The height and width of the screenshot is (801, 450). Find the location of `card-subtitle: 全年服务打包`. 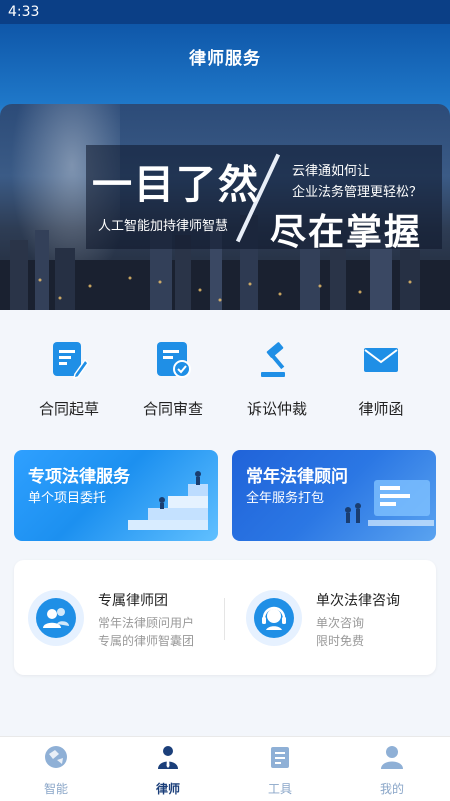

card-subtitle: 全年服务打包 is located at coordinates (285, 498).